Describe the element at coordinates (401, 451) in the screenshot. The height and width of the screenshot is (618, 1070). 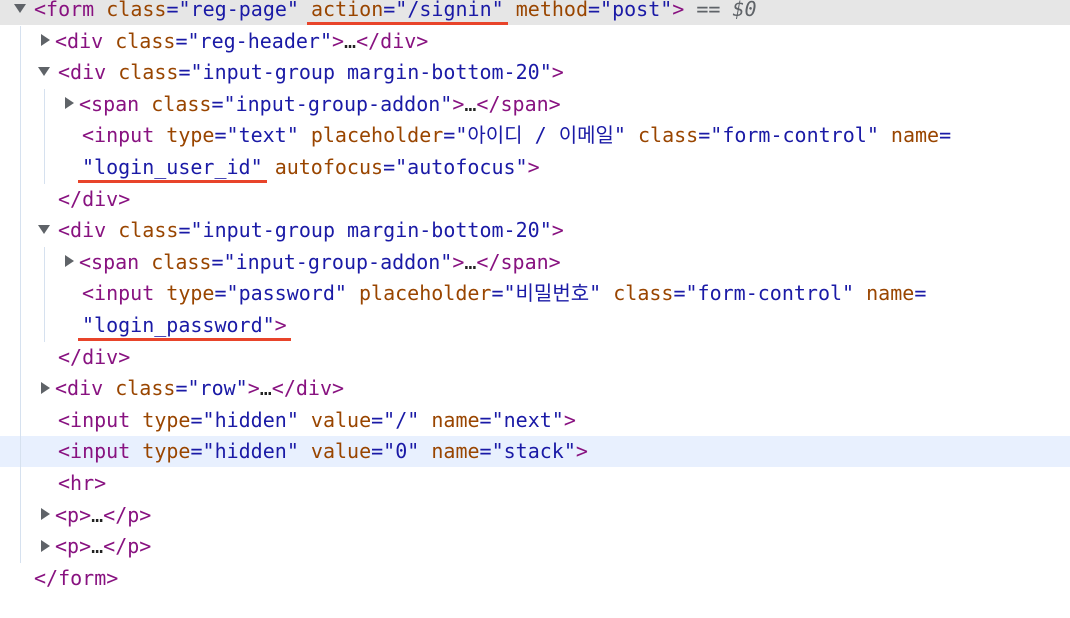
I see `attribute-value: 0` at that location.